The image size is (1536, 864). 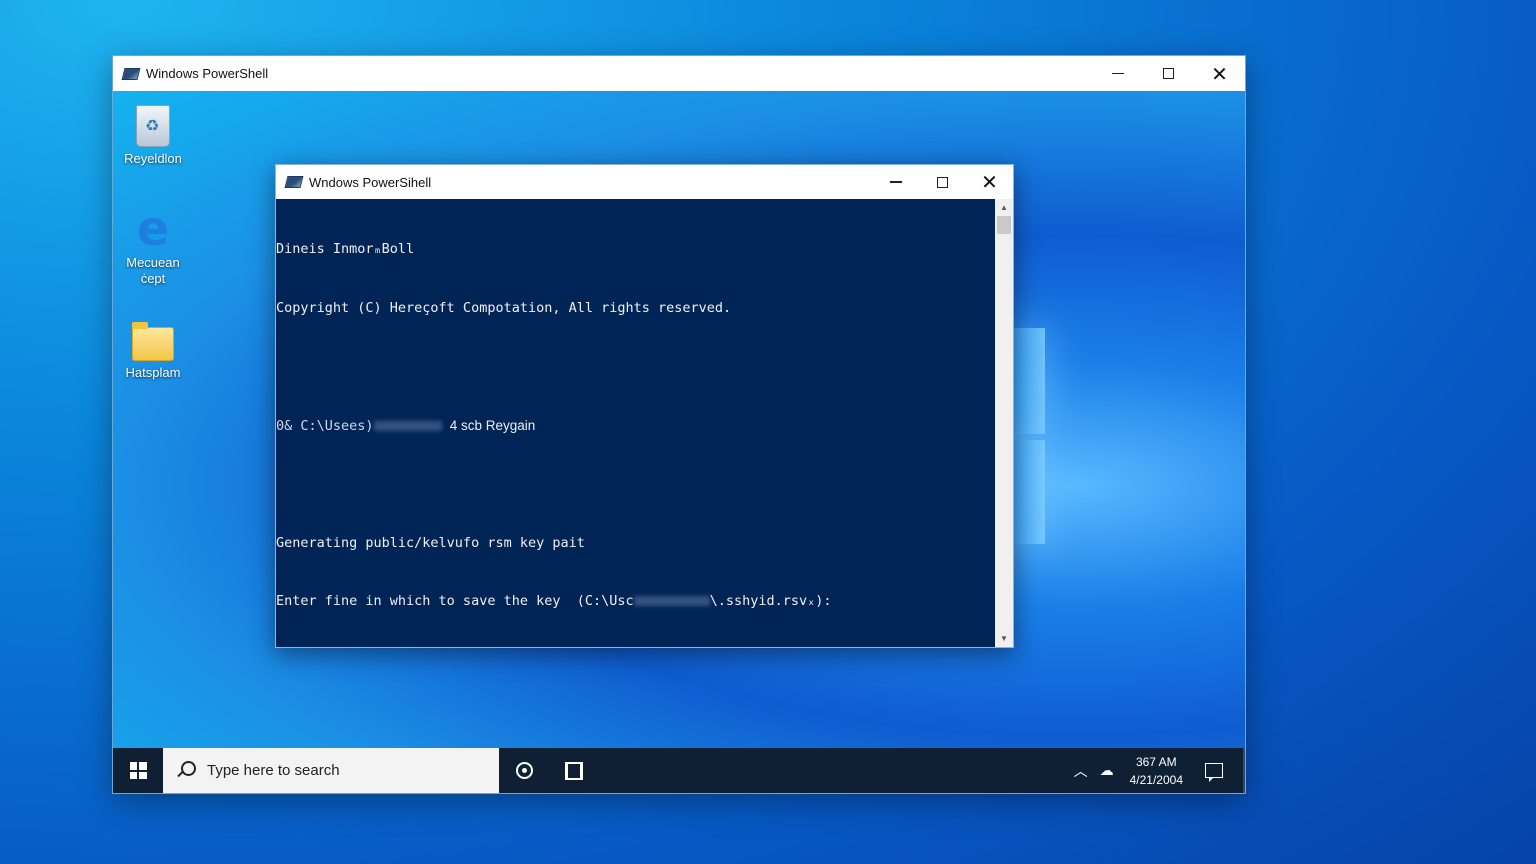 I want to click on taskbar: Type here to search ︿ ☁ 367 AM 4/21/2004, so click(x=679, y=770).